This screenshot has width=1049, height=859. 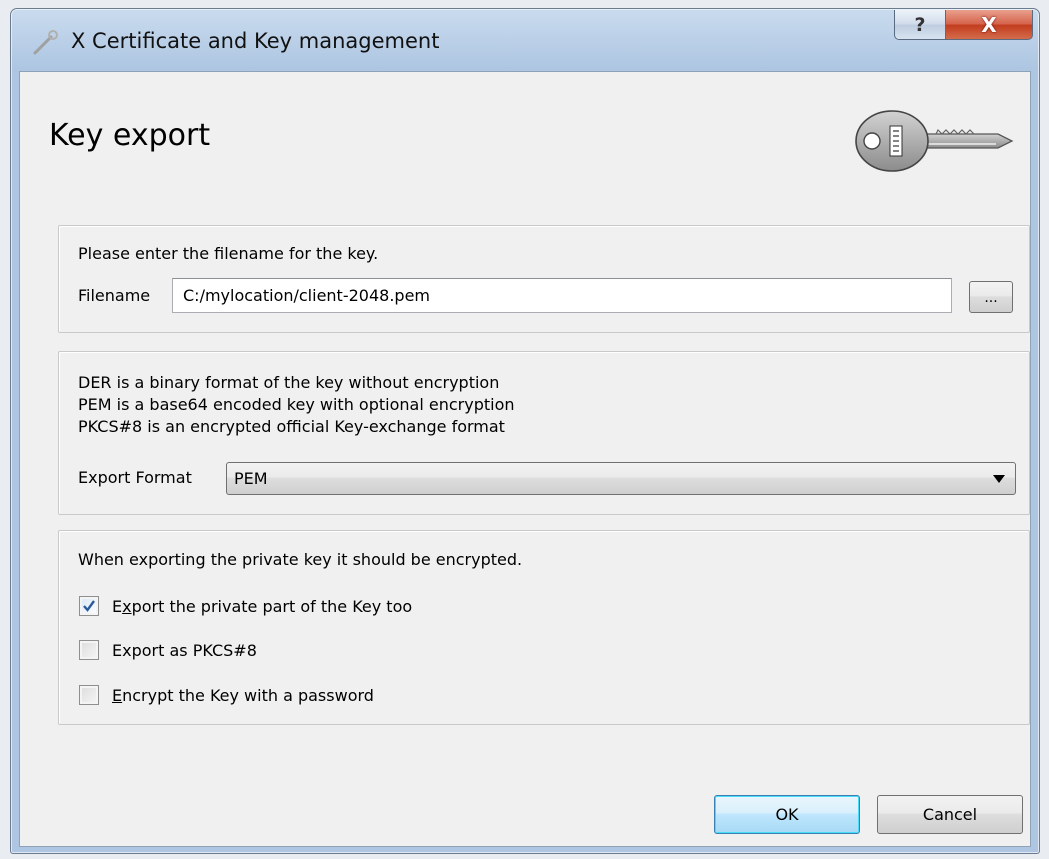 I want to click on export-private-checkbox-row: Export the private part of the Key too, so click(x=245, y=606).